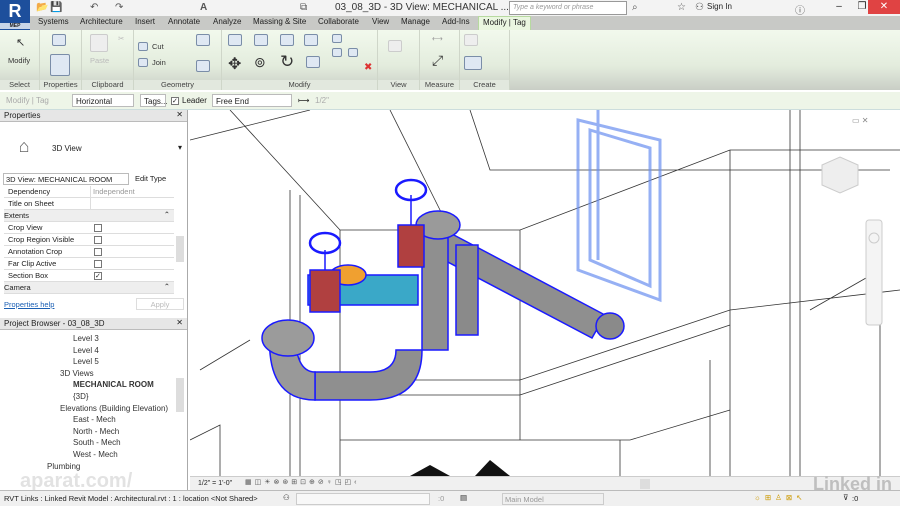  Describe the element at coordinates (504, 23) in the screenshot. I see `tab-modify-tag: Modify | Tag` at that location.